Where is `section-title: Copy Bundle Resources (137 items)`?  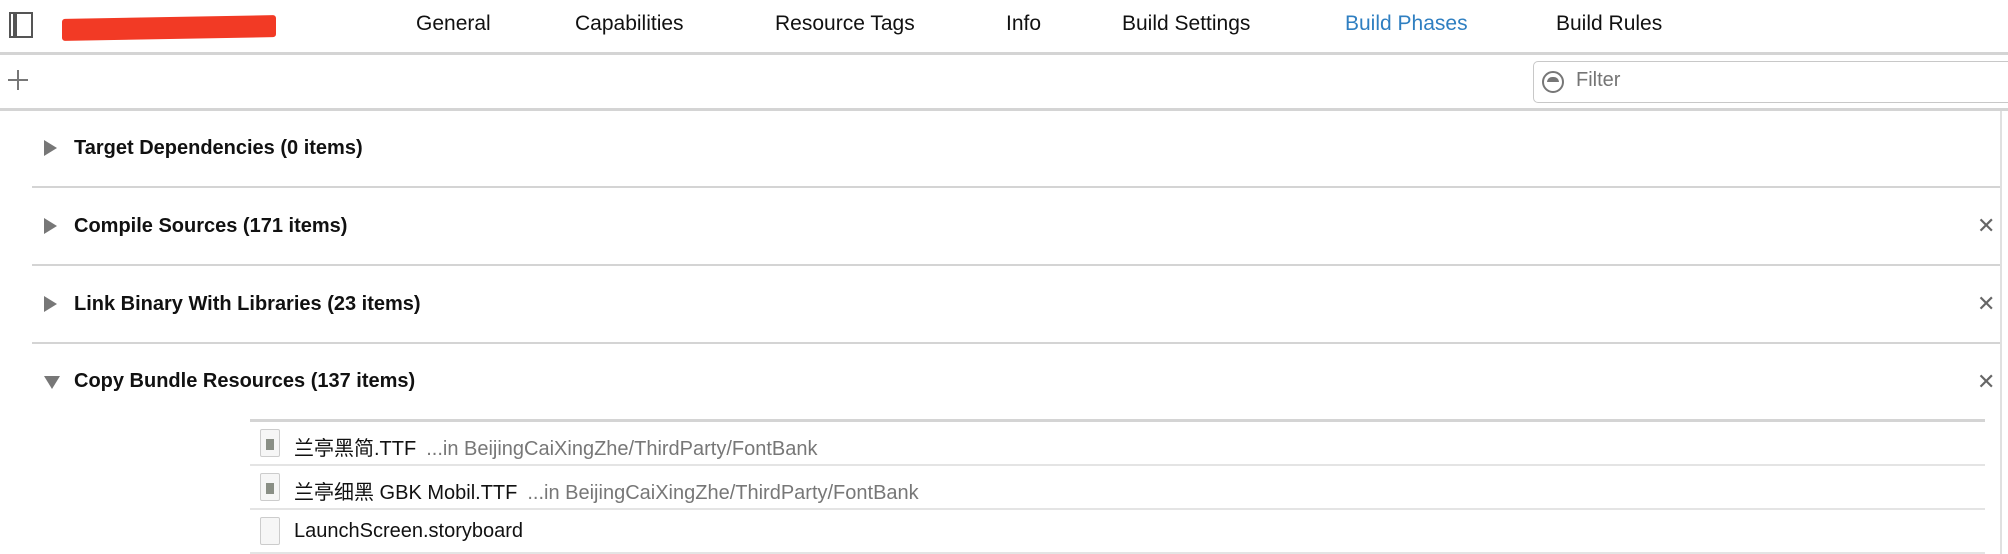 section-title: Copy Bundle Resources (137 items) is located at coordinates (245, 381).